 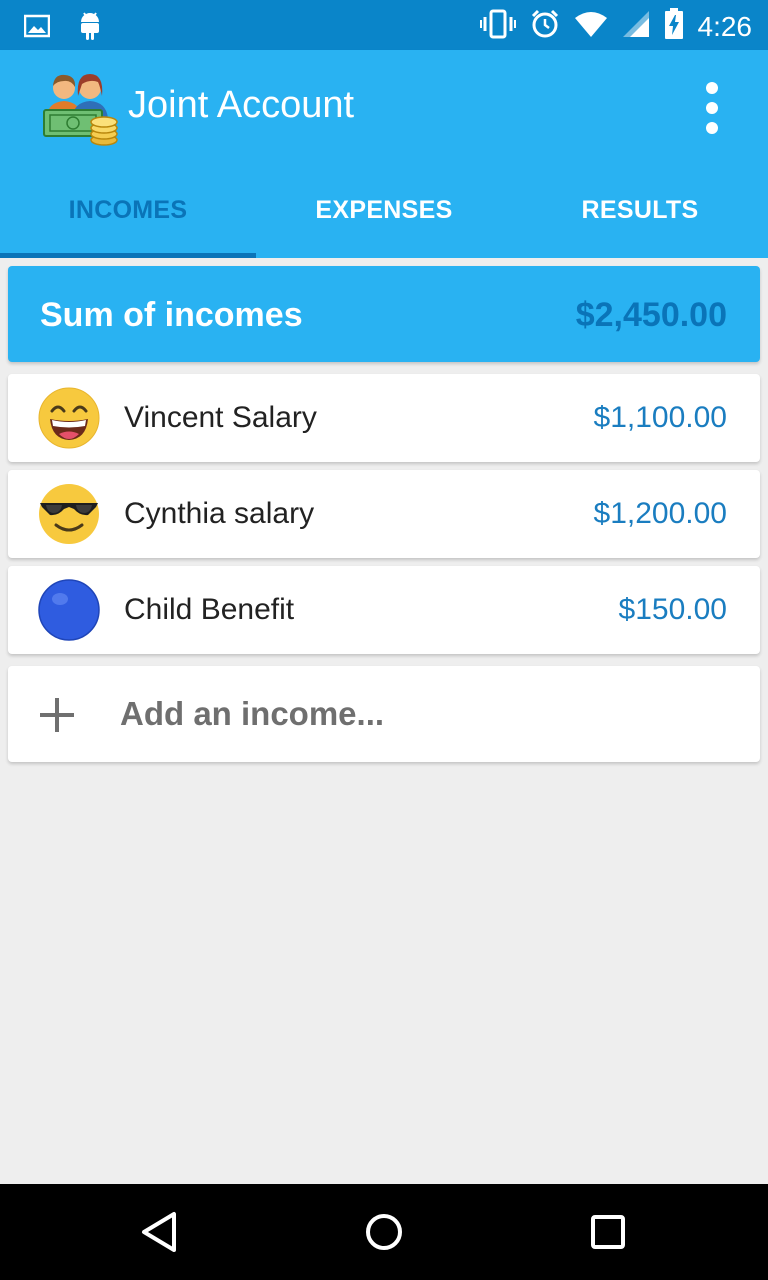 What do you see at coordinates (660, 513) in the screenshot?
I see `income-amount: $1,200.00` at bounding box center [660, 513].